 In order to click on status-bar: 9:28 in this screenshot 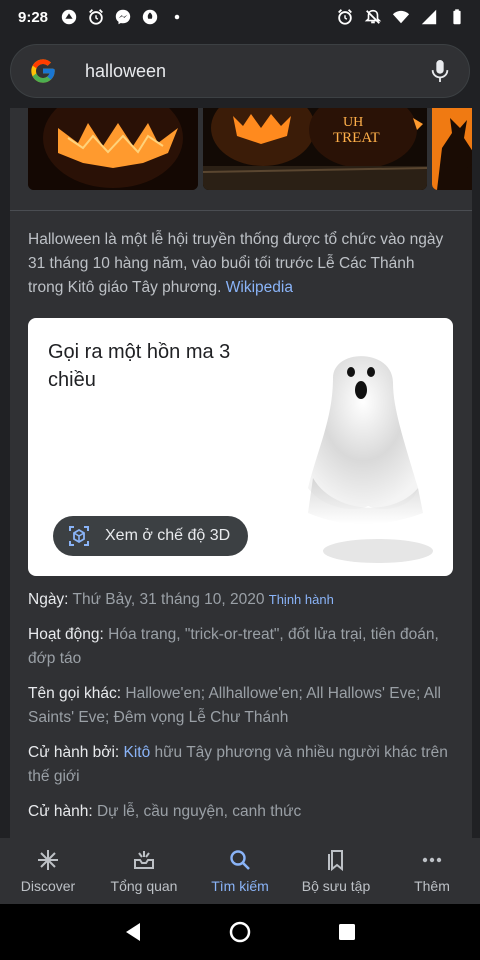, I will do `click(240, 17)`.